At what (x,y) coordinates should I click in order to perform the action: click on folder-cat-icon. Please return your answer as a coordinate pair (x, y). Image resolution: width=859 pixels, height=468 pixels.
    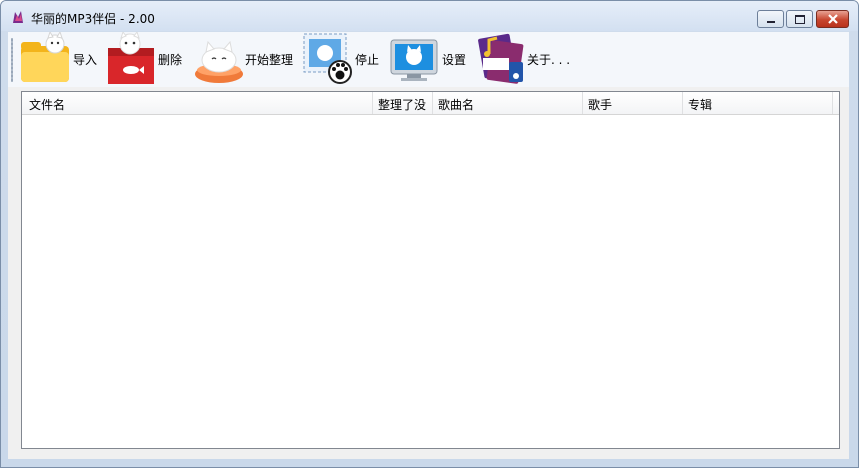
    Looking at the image, I should click on (45, 57).